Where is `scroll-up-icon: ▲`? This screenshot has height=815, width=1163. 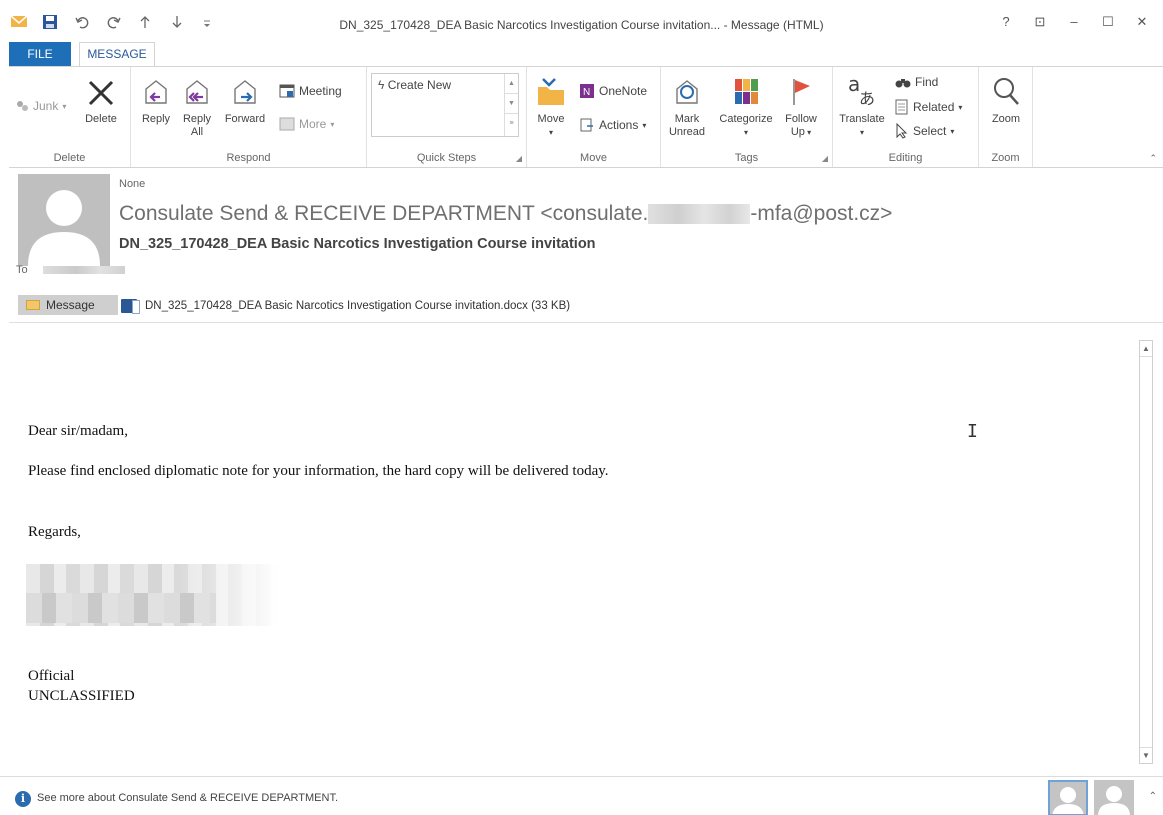
scroll-up-icon: ▲ is located at coordinates (511, 84).